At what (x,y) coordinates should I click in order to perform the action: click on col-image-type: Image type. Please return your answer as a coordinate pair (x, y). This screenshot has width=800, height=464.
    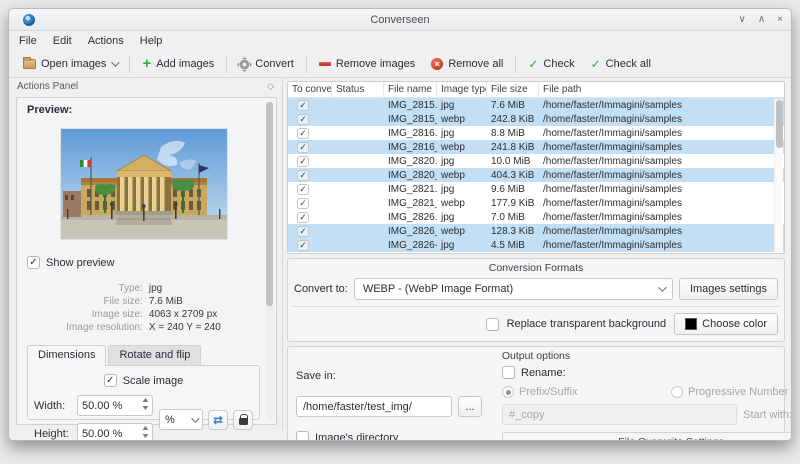
    Looking at the image, I should click on (462, 90).